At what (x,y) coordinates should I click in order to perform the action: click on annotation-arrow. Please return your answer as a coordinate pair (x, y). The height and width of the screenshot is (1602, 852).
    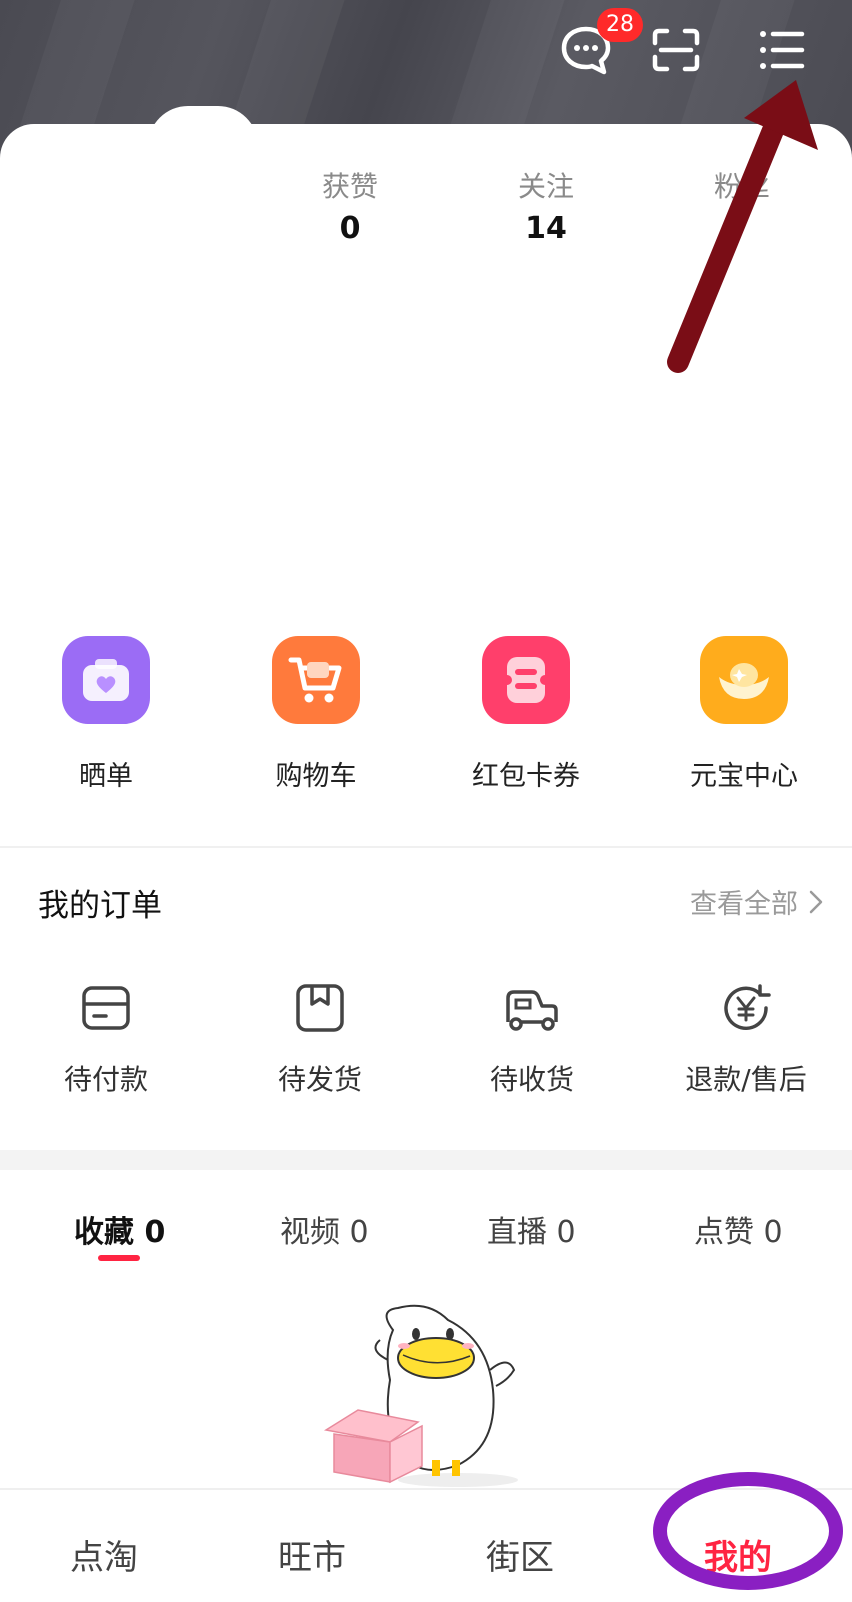
    Looking at the image, I should click on (742, 226).